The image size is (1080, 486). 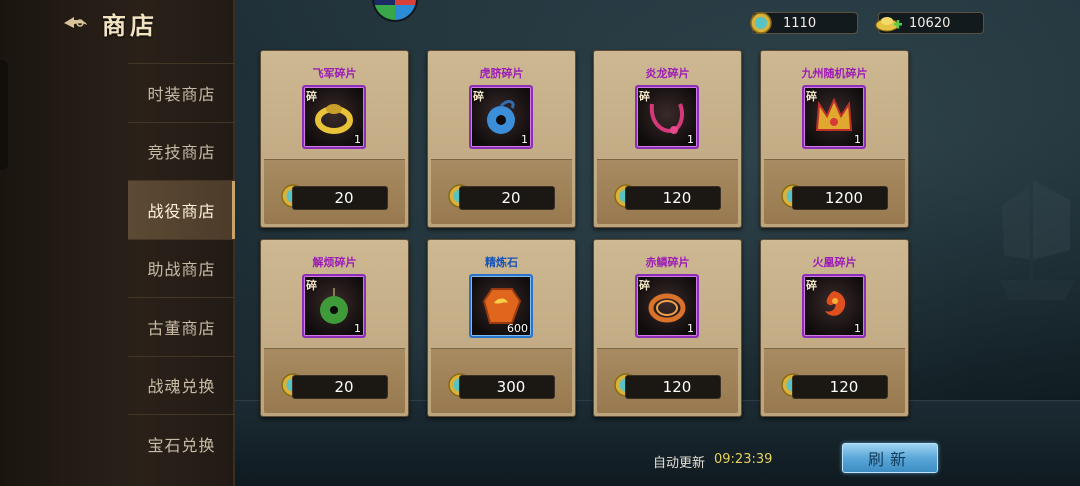 I want to click on item-name: 赤鳞碎片, so click(x=667, y=262).